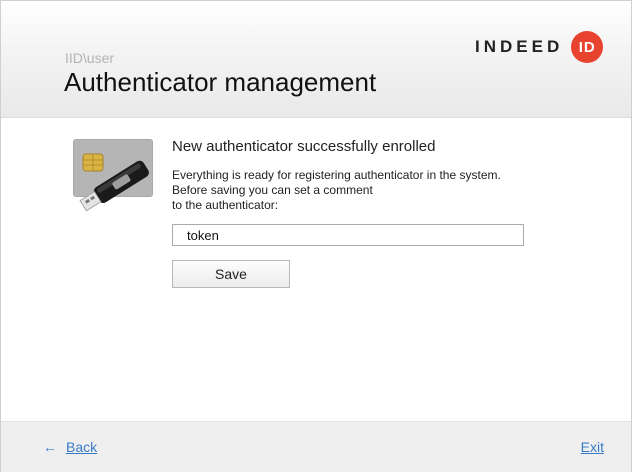 The width and height of the screenshot is (632, 472). I want to click on indeed-id-logo: INDEED ID, so click(539, 47).